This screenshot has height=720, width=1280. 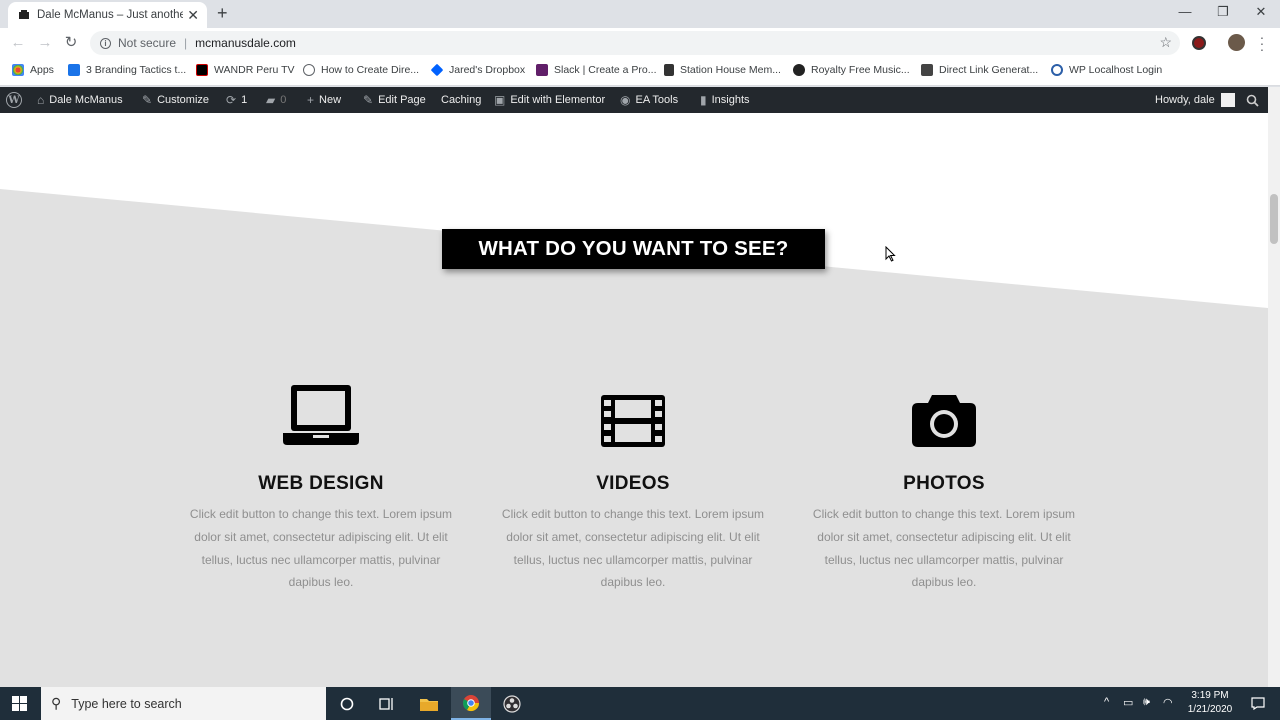 I want to click on file-explorer-icon, so click(x=429, y=703).